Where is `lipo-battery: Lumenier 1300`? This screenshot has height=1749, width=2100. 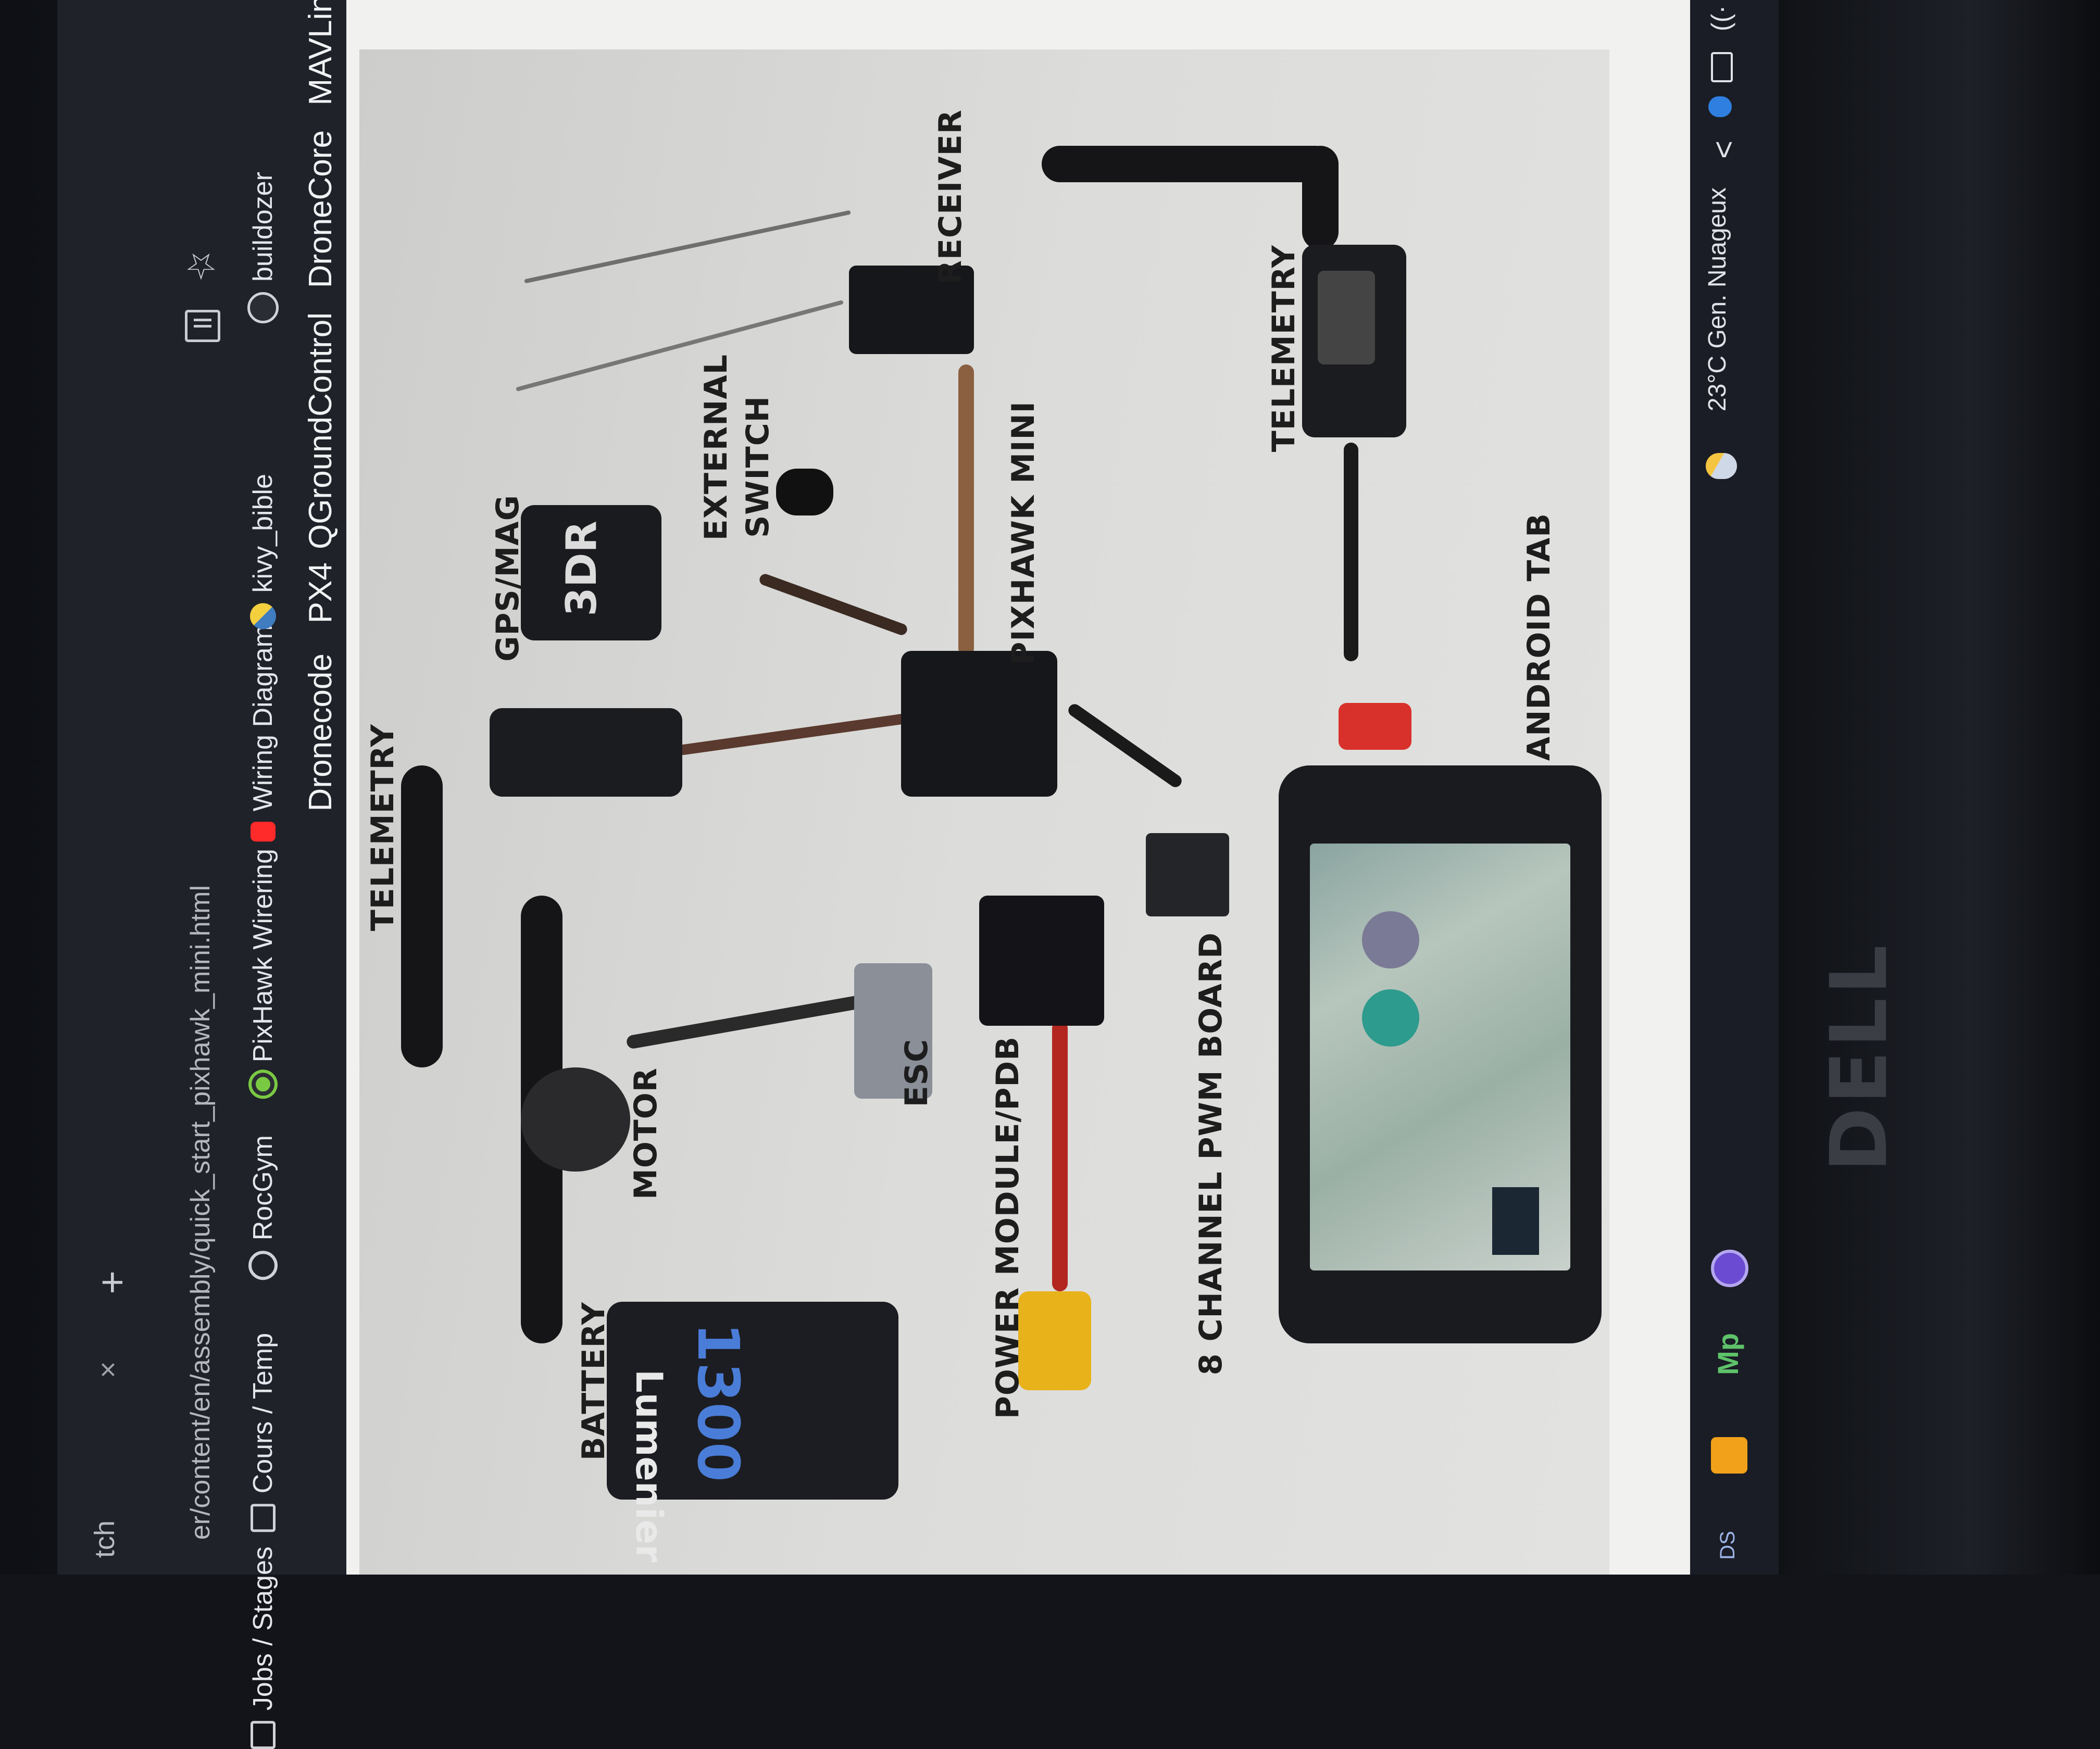
lipo-battery: Lumenier 1300 is located at coordinates (752, 1433).